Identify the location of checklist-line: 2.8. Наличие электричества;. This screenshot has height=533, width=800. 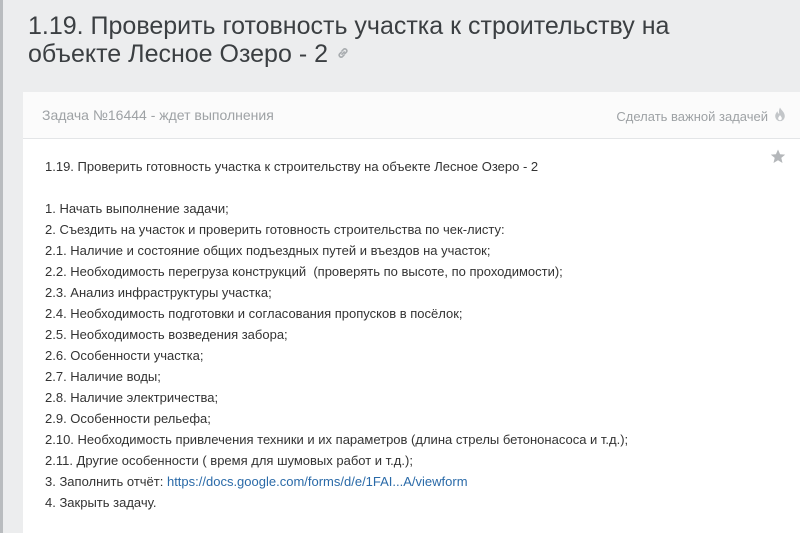
(132, 397).